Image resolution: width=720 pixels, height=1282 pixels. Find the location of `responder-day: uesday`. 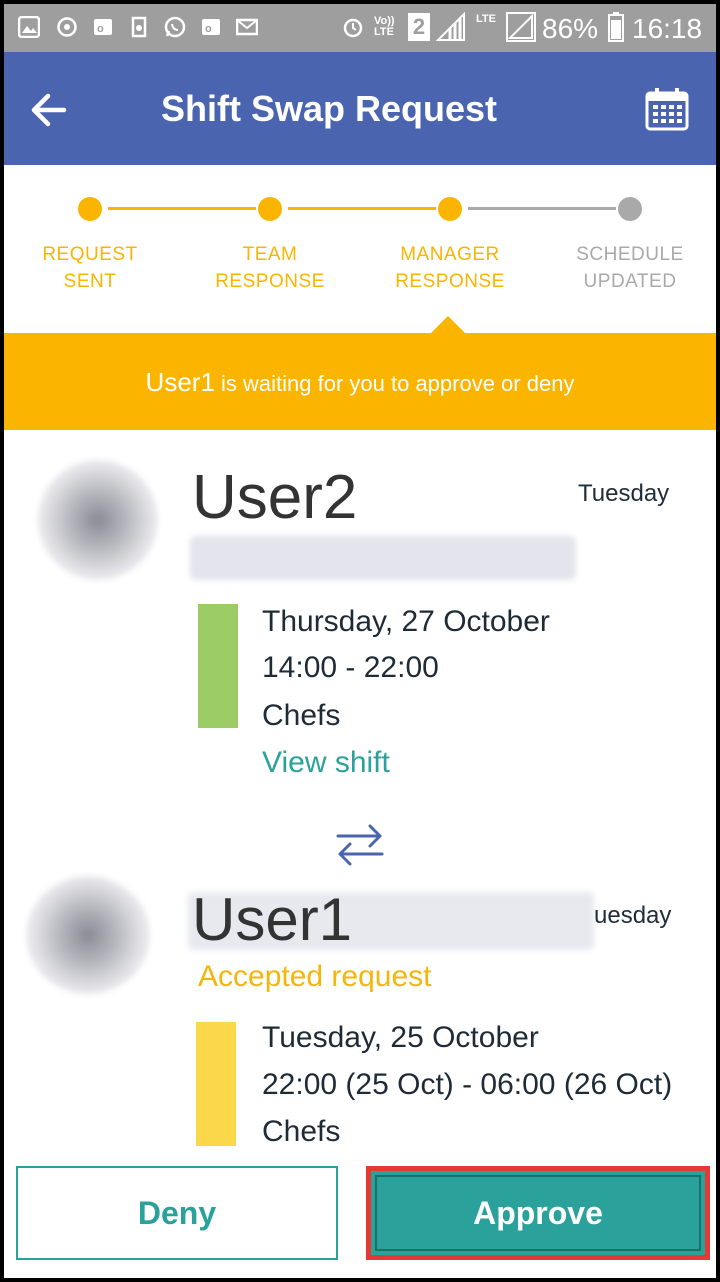

responder-day: uesday is located at coordinates (633, 915).